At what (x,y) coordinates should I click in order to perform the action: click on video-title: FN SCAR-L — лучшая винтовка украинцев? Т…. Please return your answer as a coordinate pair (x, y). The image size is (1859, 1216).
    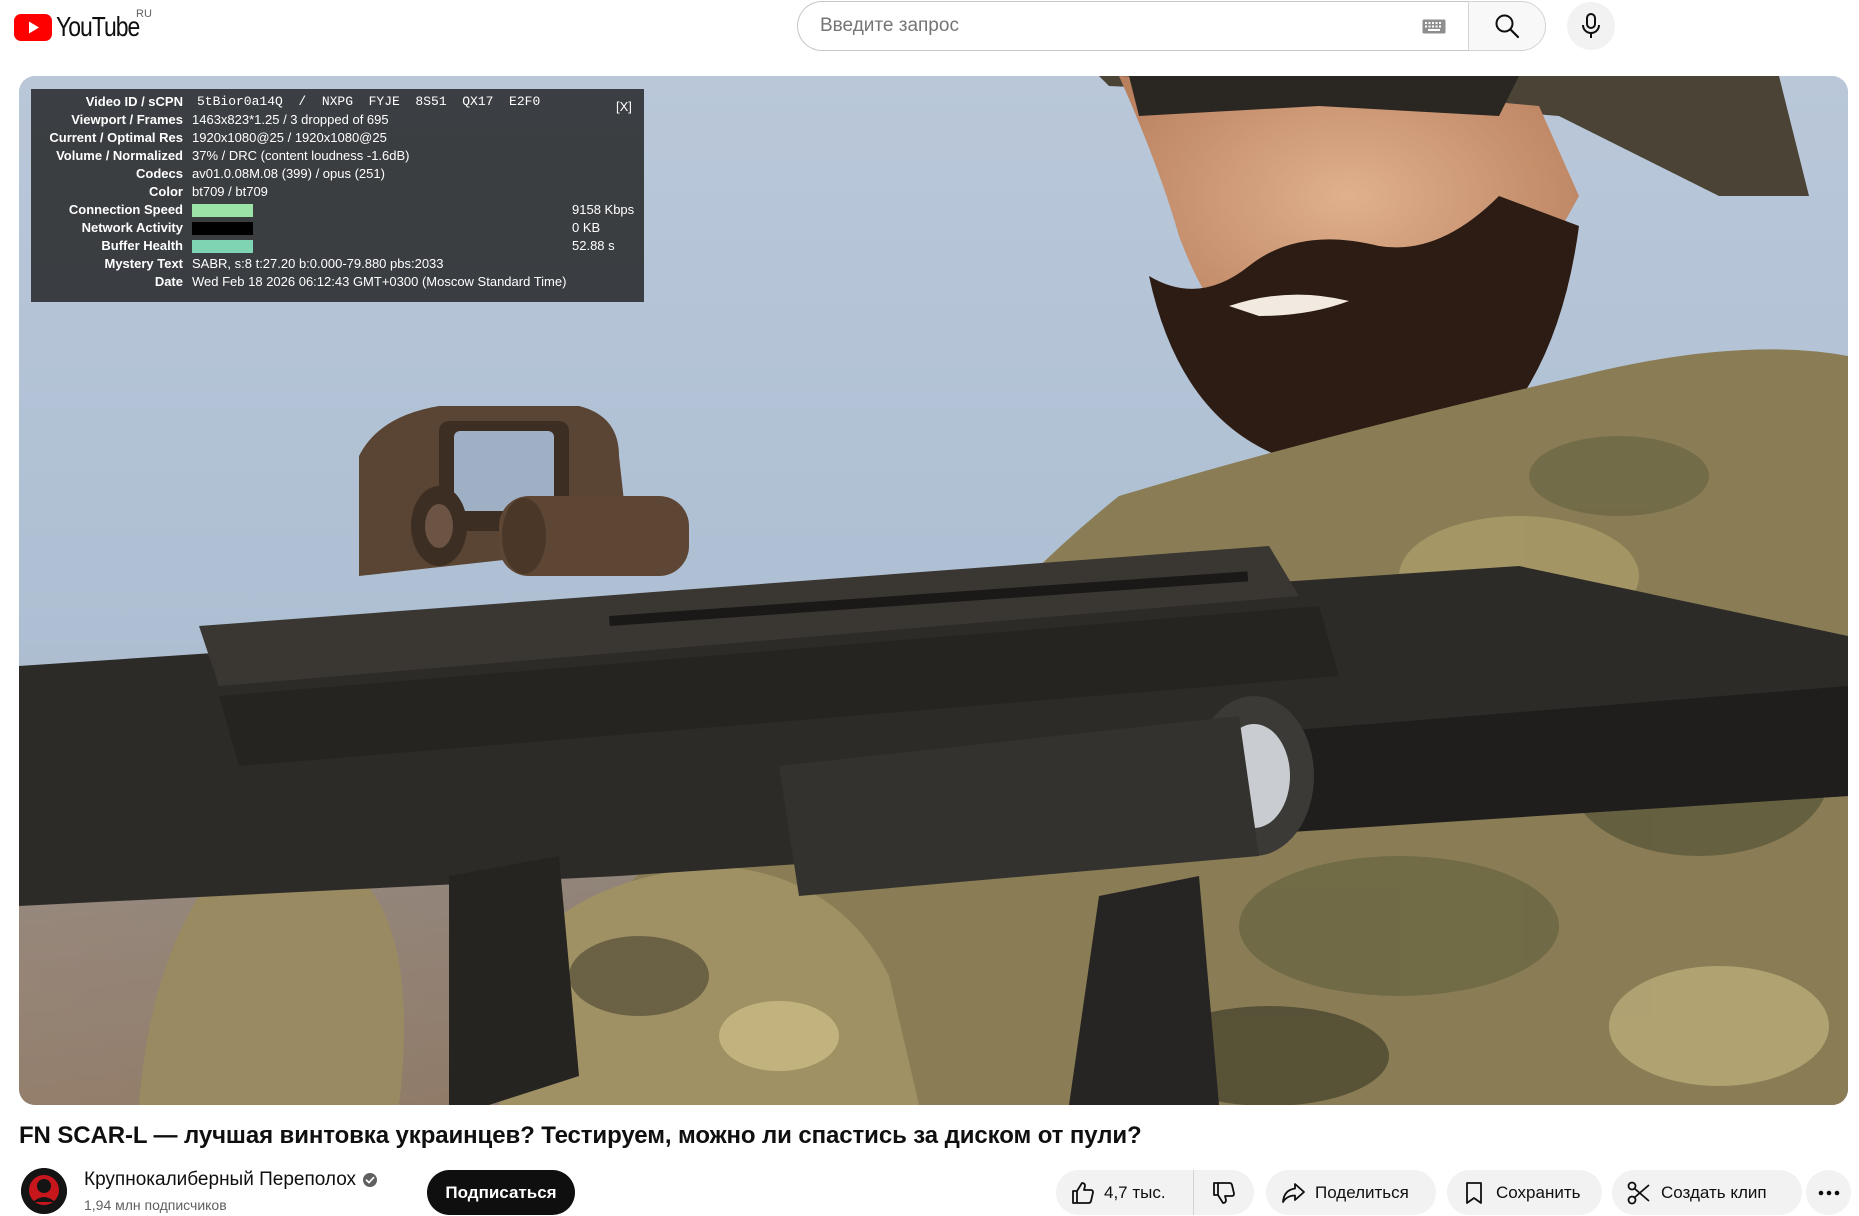
    Looking at the image, I should click on (580, 1135).